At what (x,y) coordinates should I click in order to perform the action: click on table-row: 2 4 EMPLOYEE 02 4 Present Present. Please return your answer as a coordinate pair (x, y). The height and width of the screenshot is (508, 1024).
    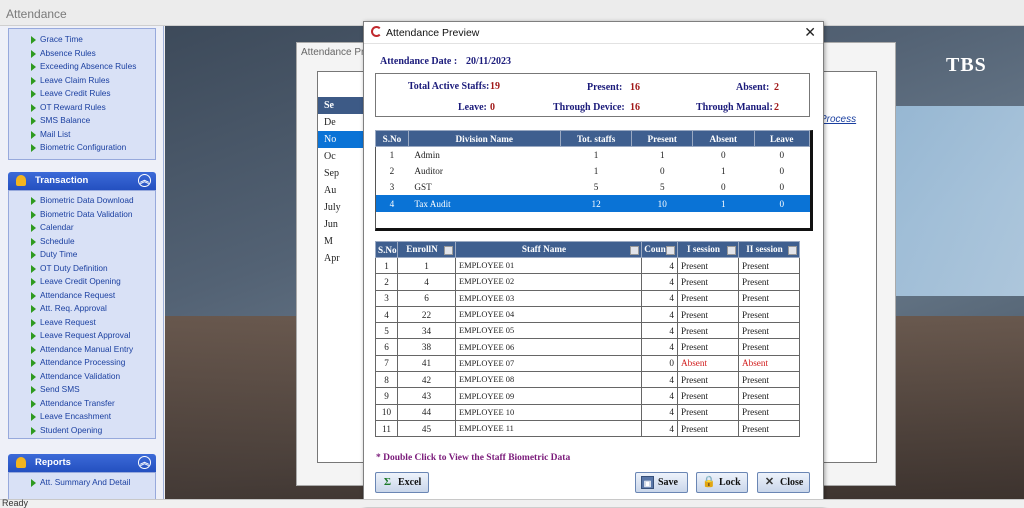
    Looking at the image, I should click on (587, 282).